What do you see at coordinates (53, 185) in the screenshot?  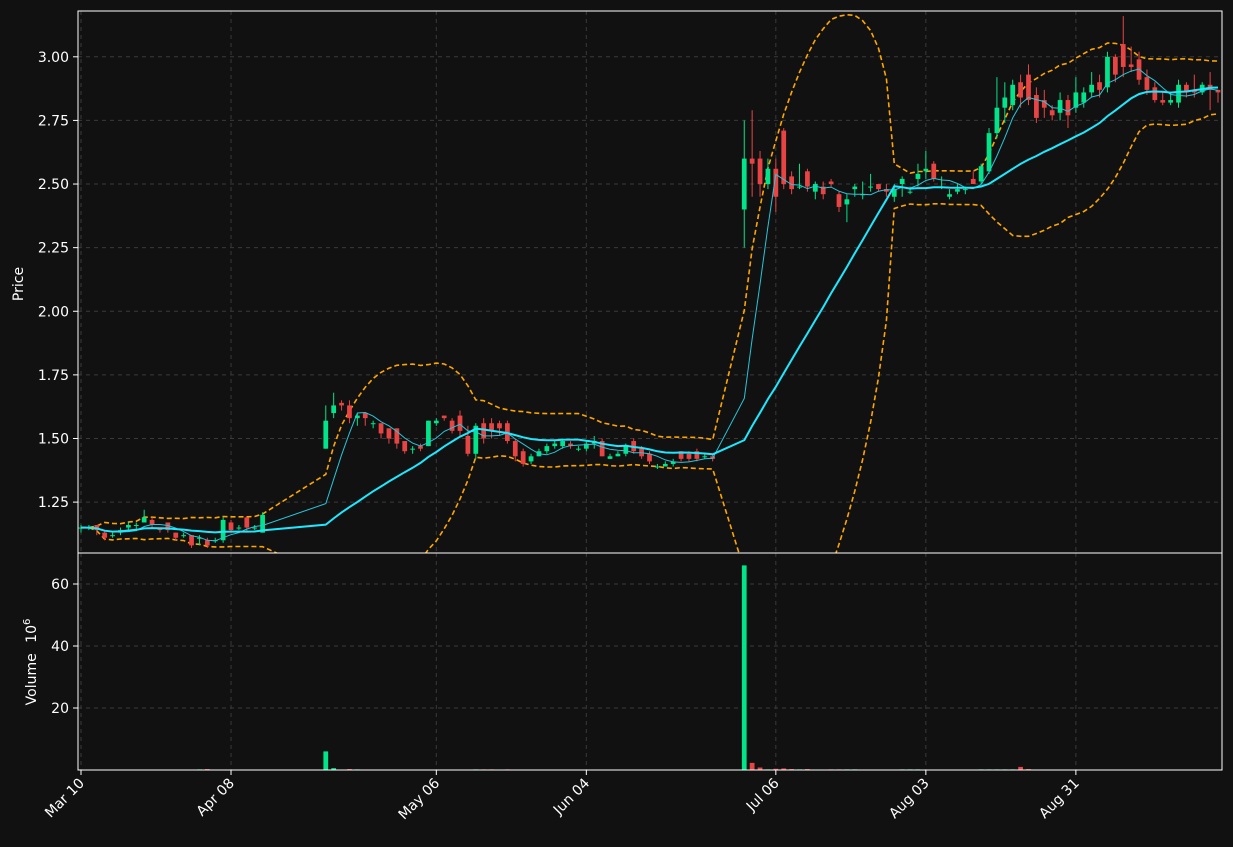 I see `price-tick-label: 2.50` at bounding box center [53, 185].